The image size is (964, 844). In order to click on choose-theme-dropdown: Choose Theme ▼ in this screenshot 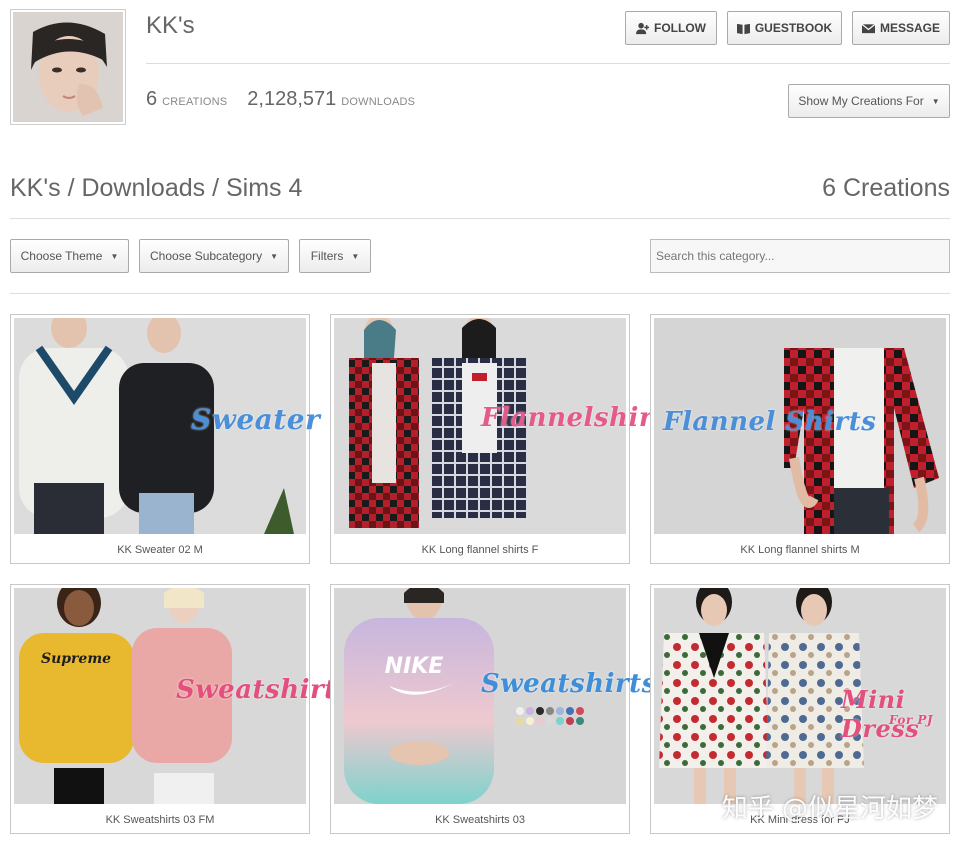, I will do `click(69, 256)`.